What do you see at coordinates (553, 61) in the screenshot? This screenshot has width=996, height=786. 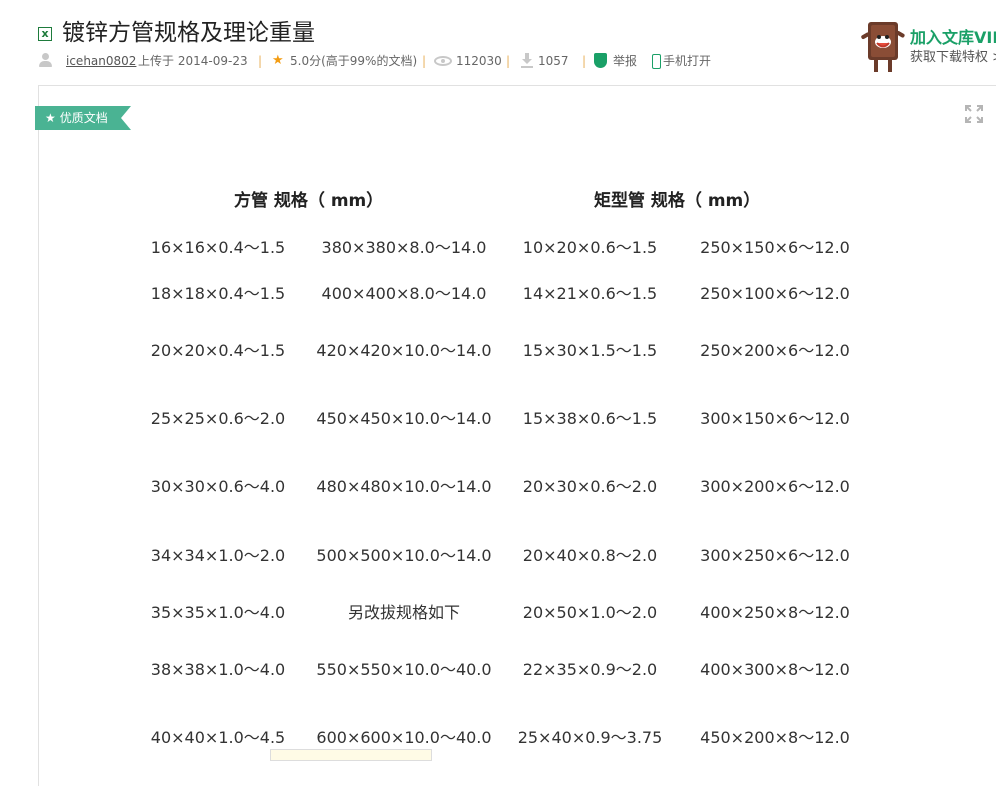 I see `download-count: 1057` at bounding box center [553, 61].